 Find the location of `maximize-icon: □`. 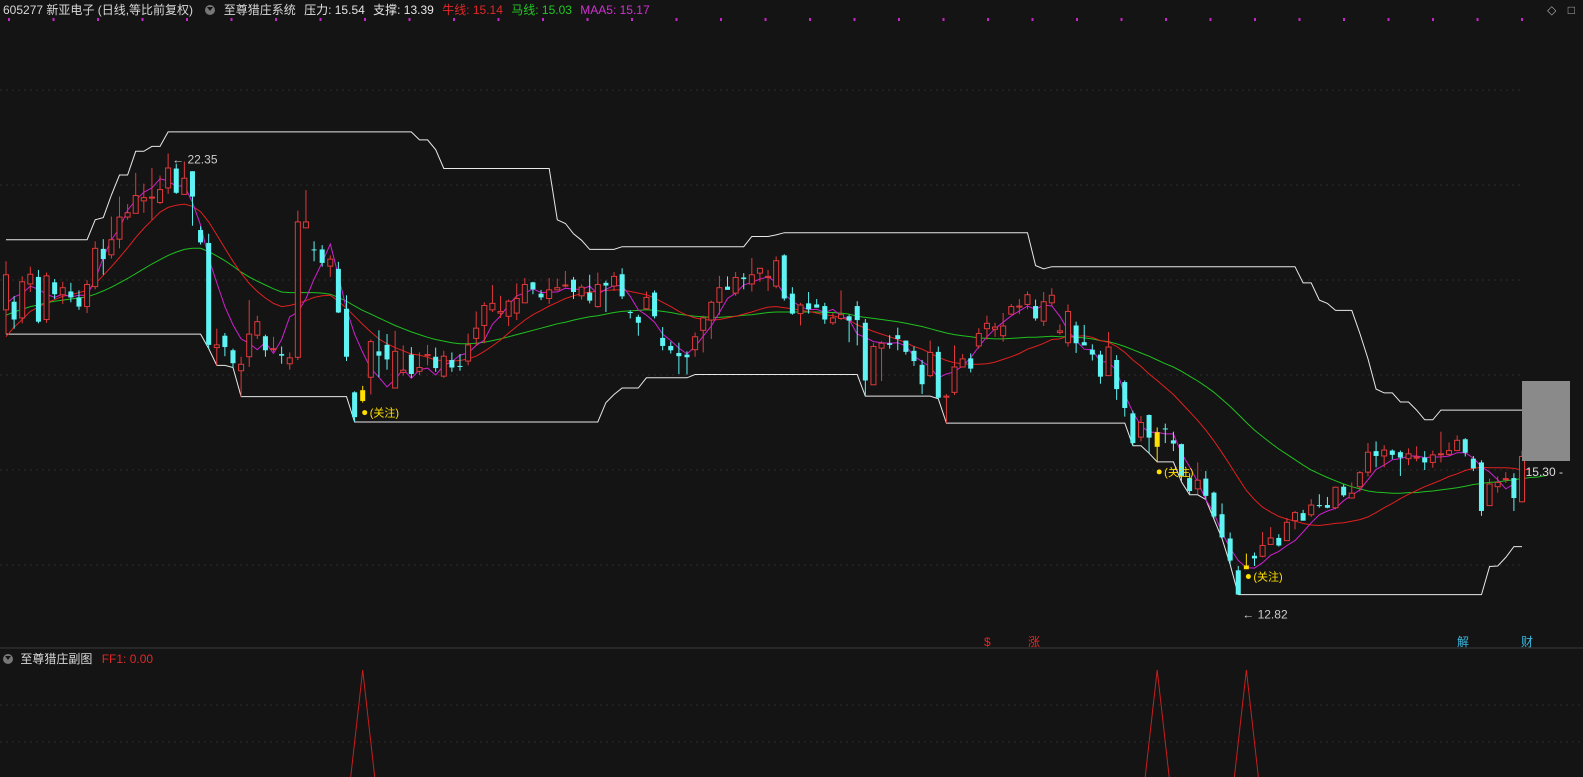

maximize-icon: □ is located at coordinates (1571, 10).